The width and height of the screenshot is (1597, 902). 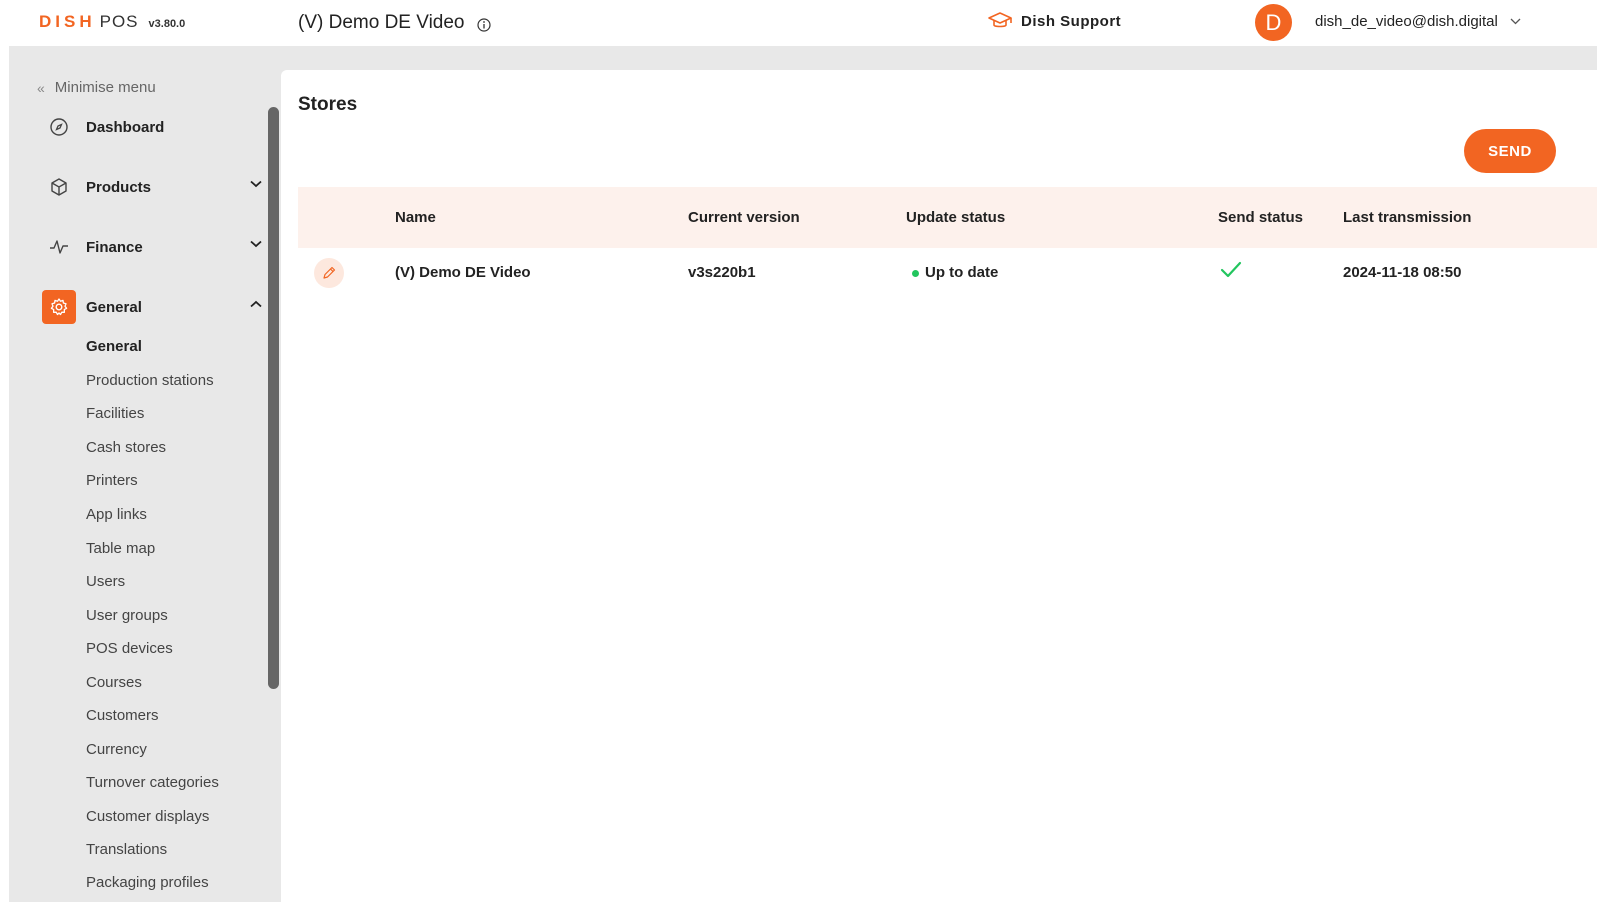 What do you see at coordinates (126, 447) in the screenshot?
I see `sidebar-subitem-cash-stores: Cash stores` at bounding box center [126, 447].